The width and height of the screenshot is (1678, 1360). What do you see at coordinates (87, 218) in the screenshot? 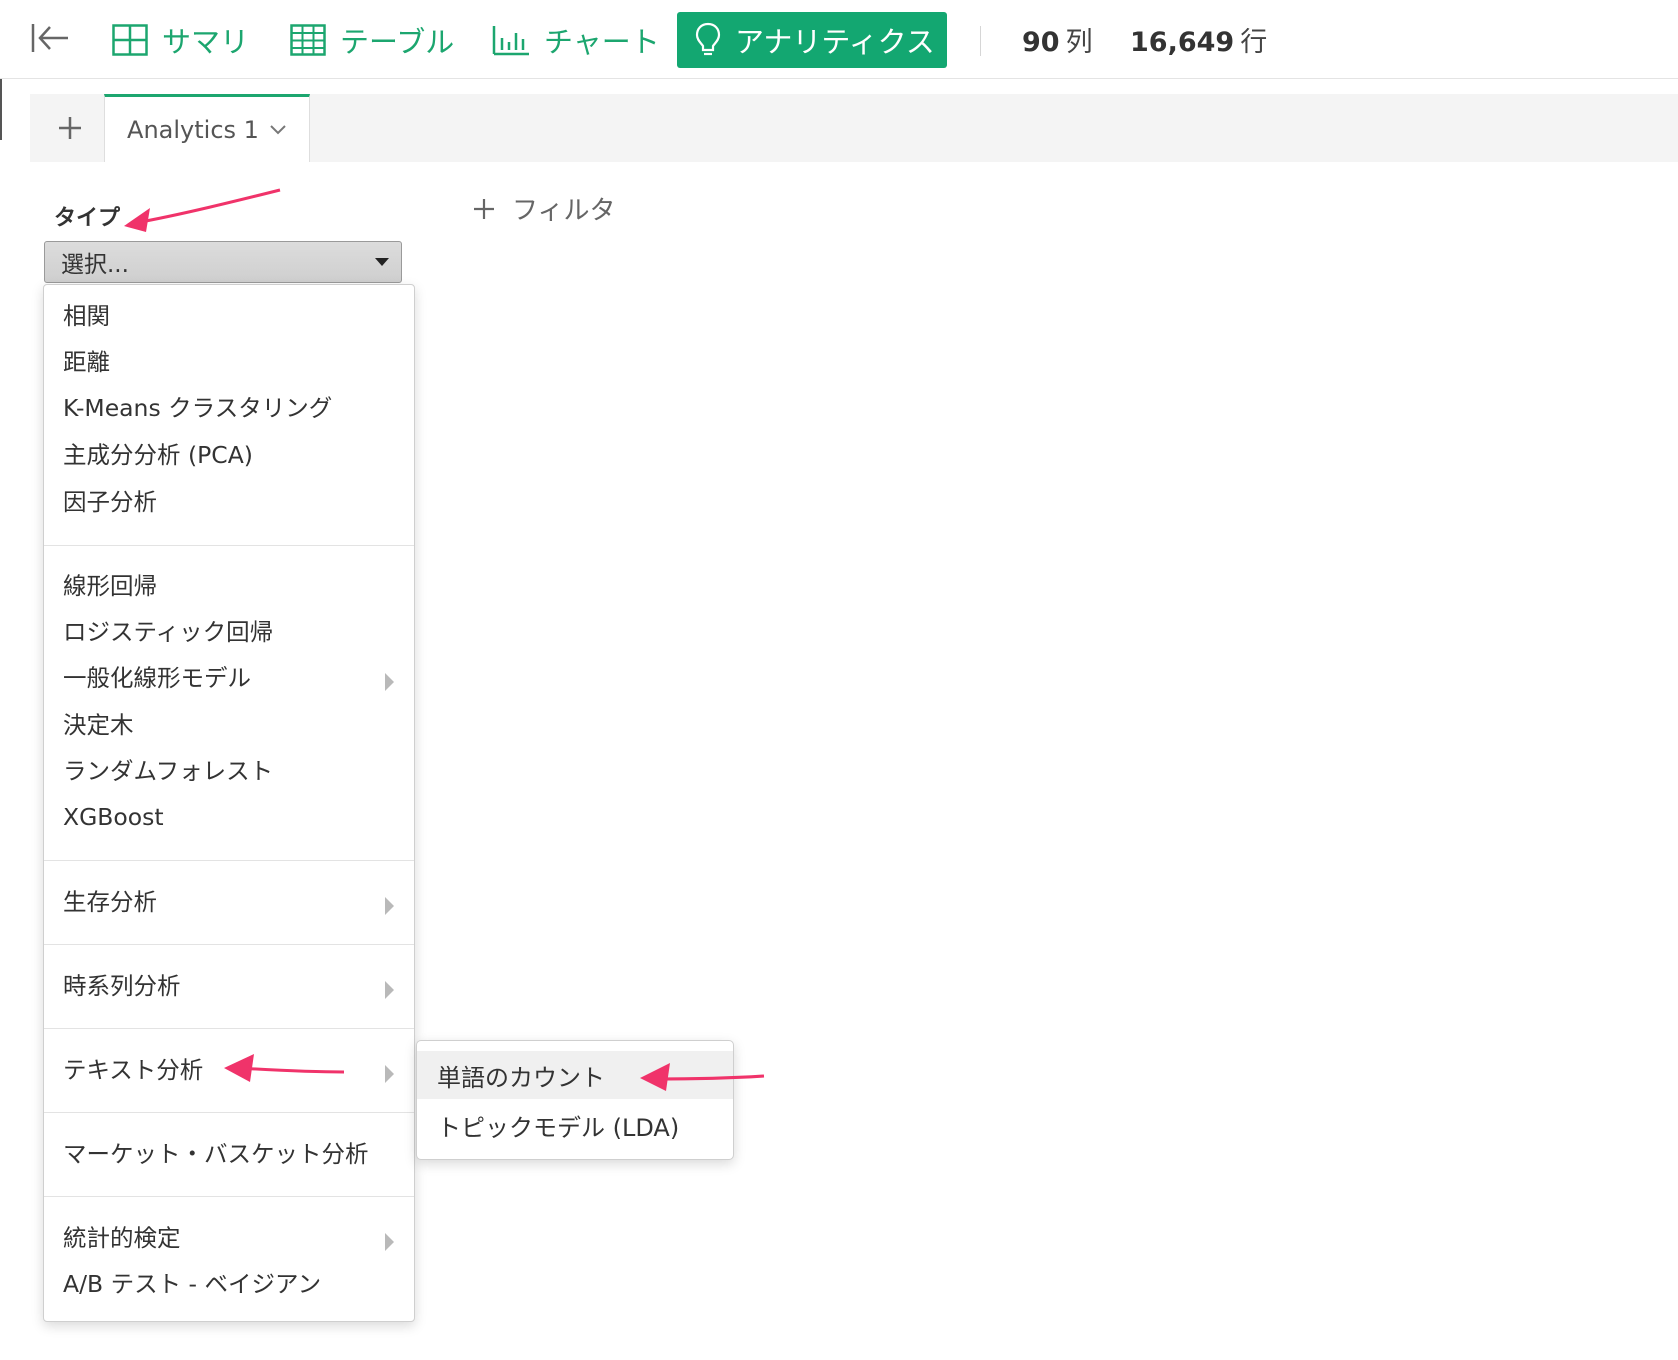
I see `type-label: タイプ` at bounding box center [87, 218].